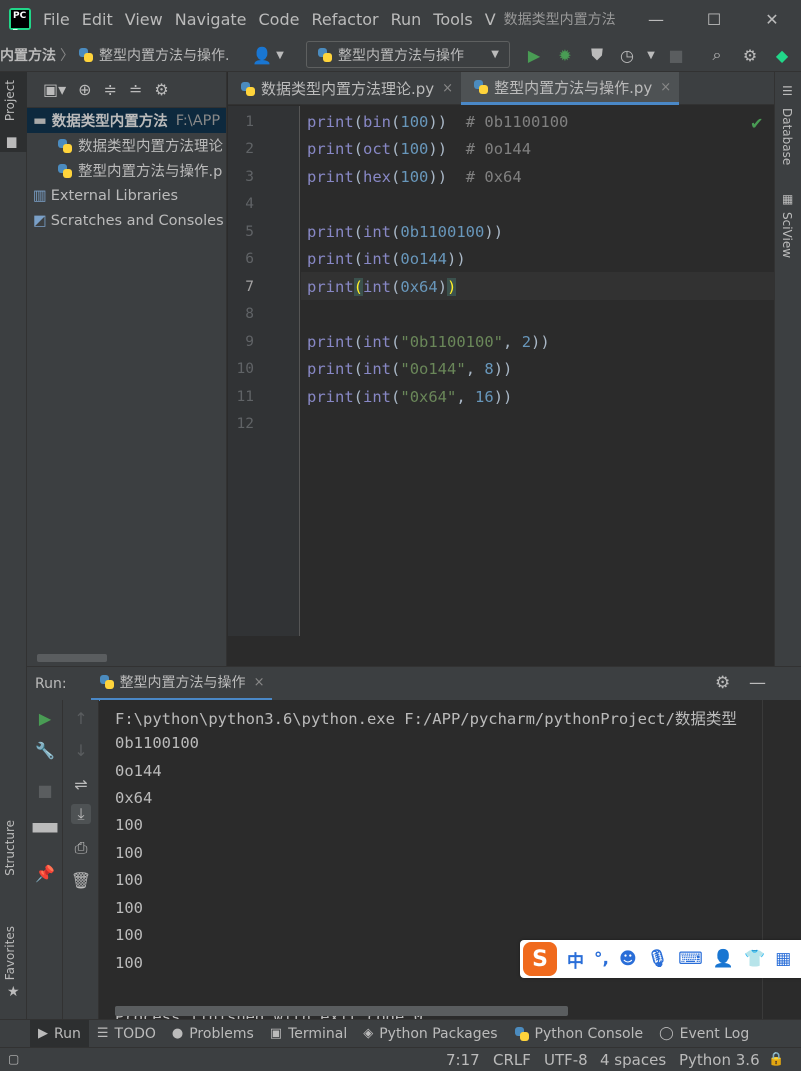  What do you see at coordinates (787, 136) in the screenshot?
I see `database-tool-tab: Database` at bounding box center [787, 136].